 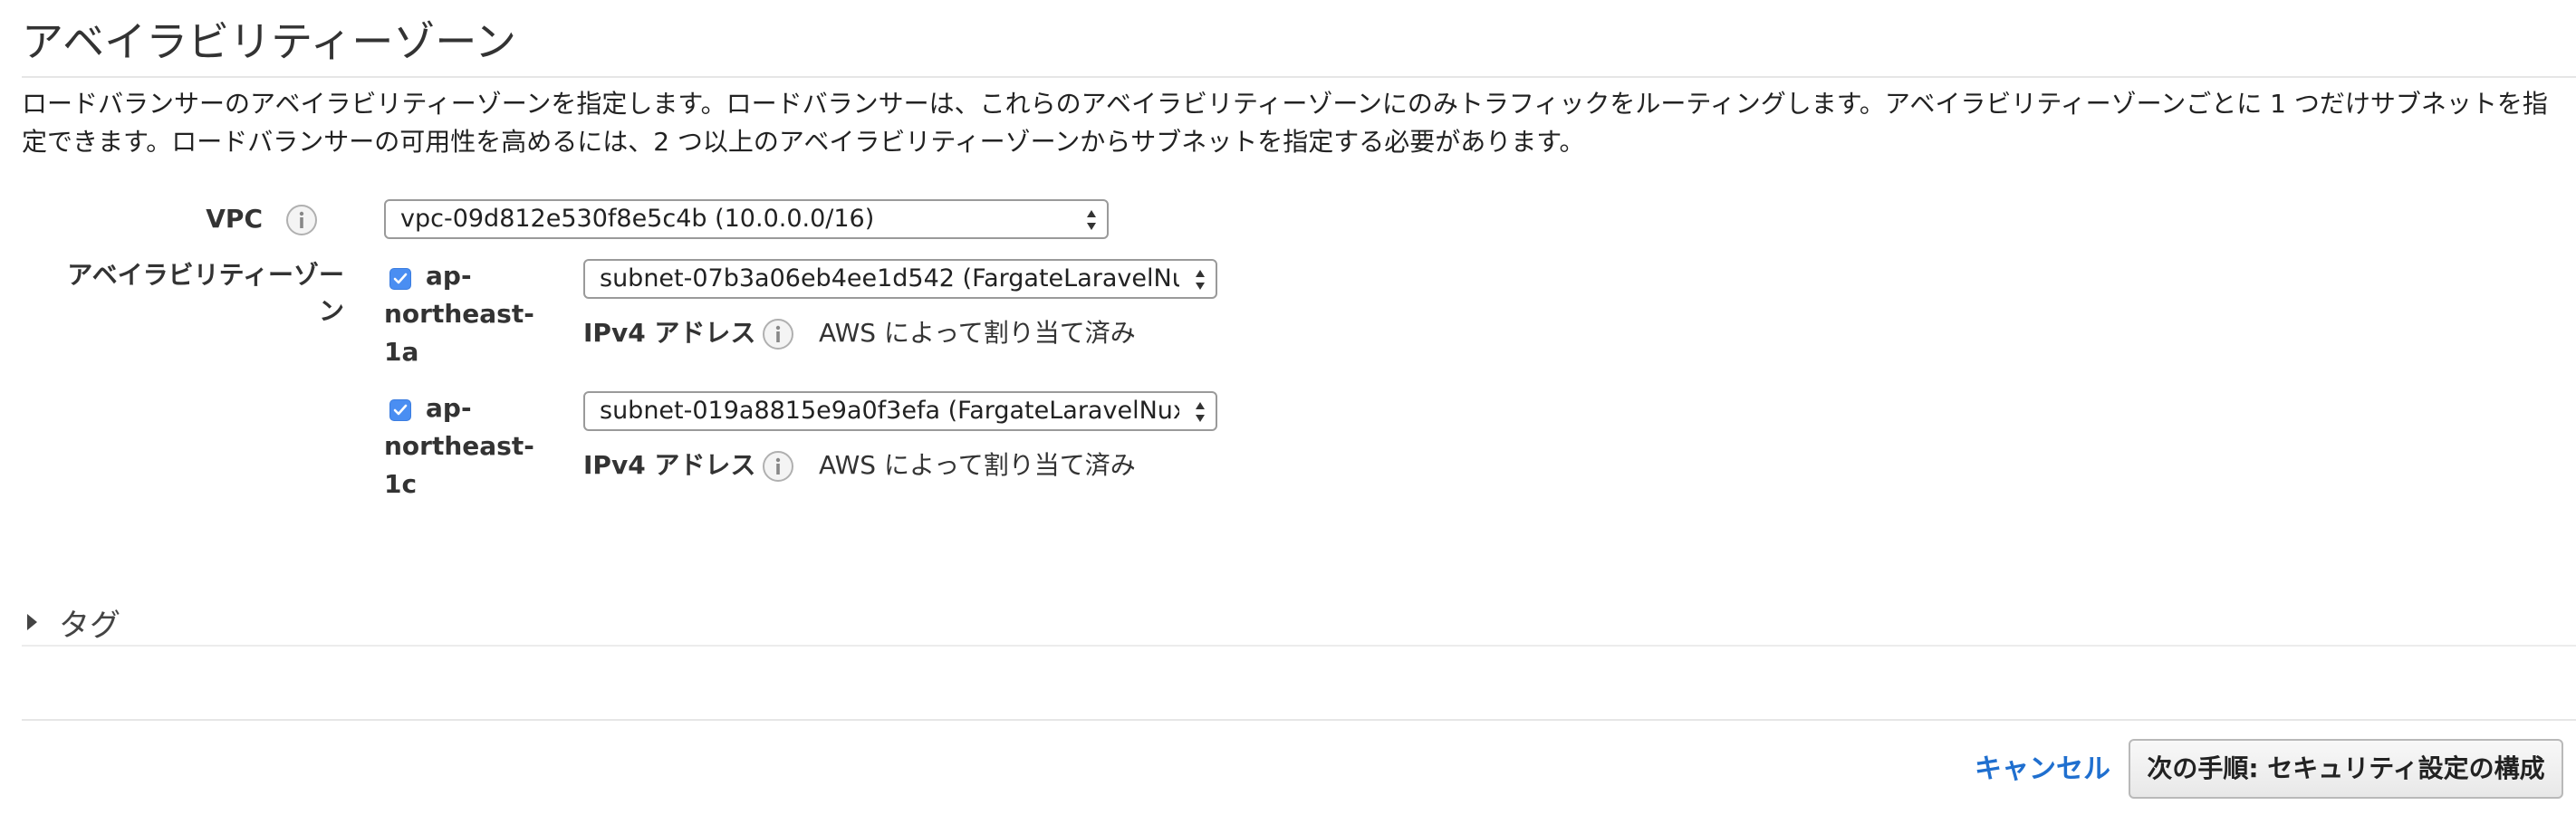 I want to click on tags-divider, so click(x=1299, y=646).